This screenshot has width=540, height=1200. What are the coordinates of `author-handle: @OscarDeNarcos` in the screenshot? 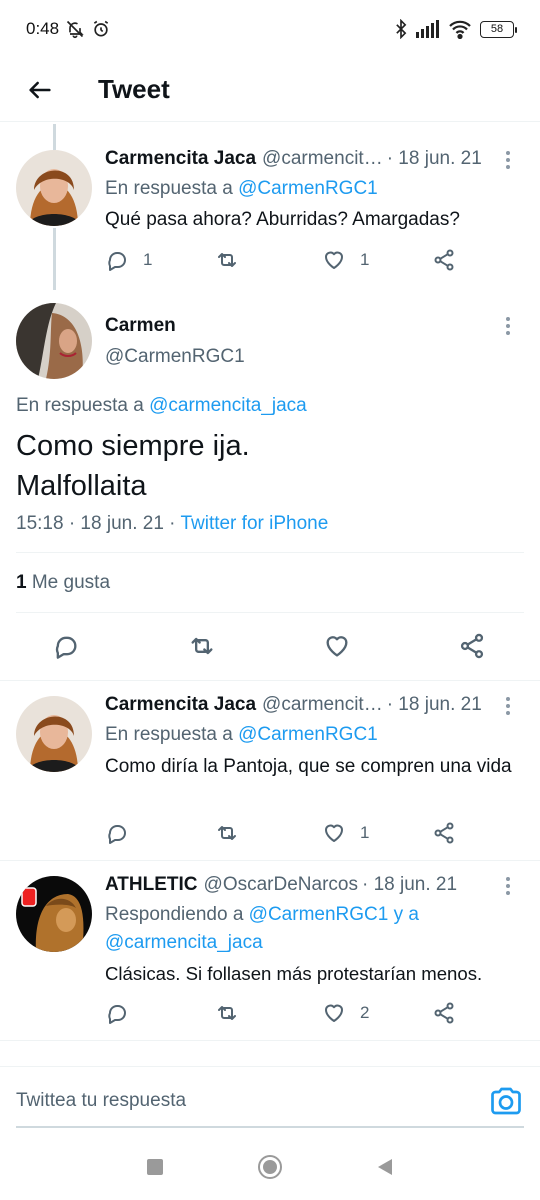 It's located at (281, 885).